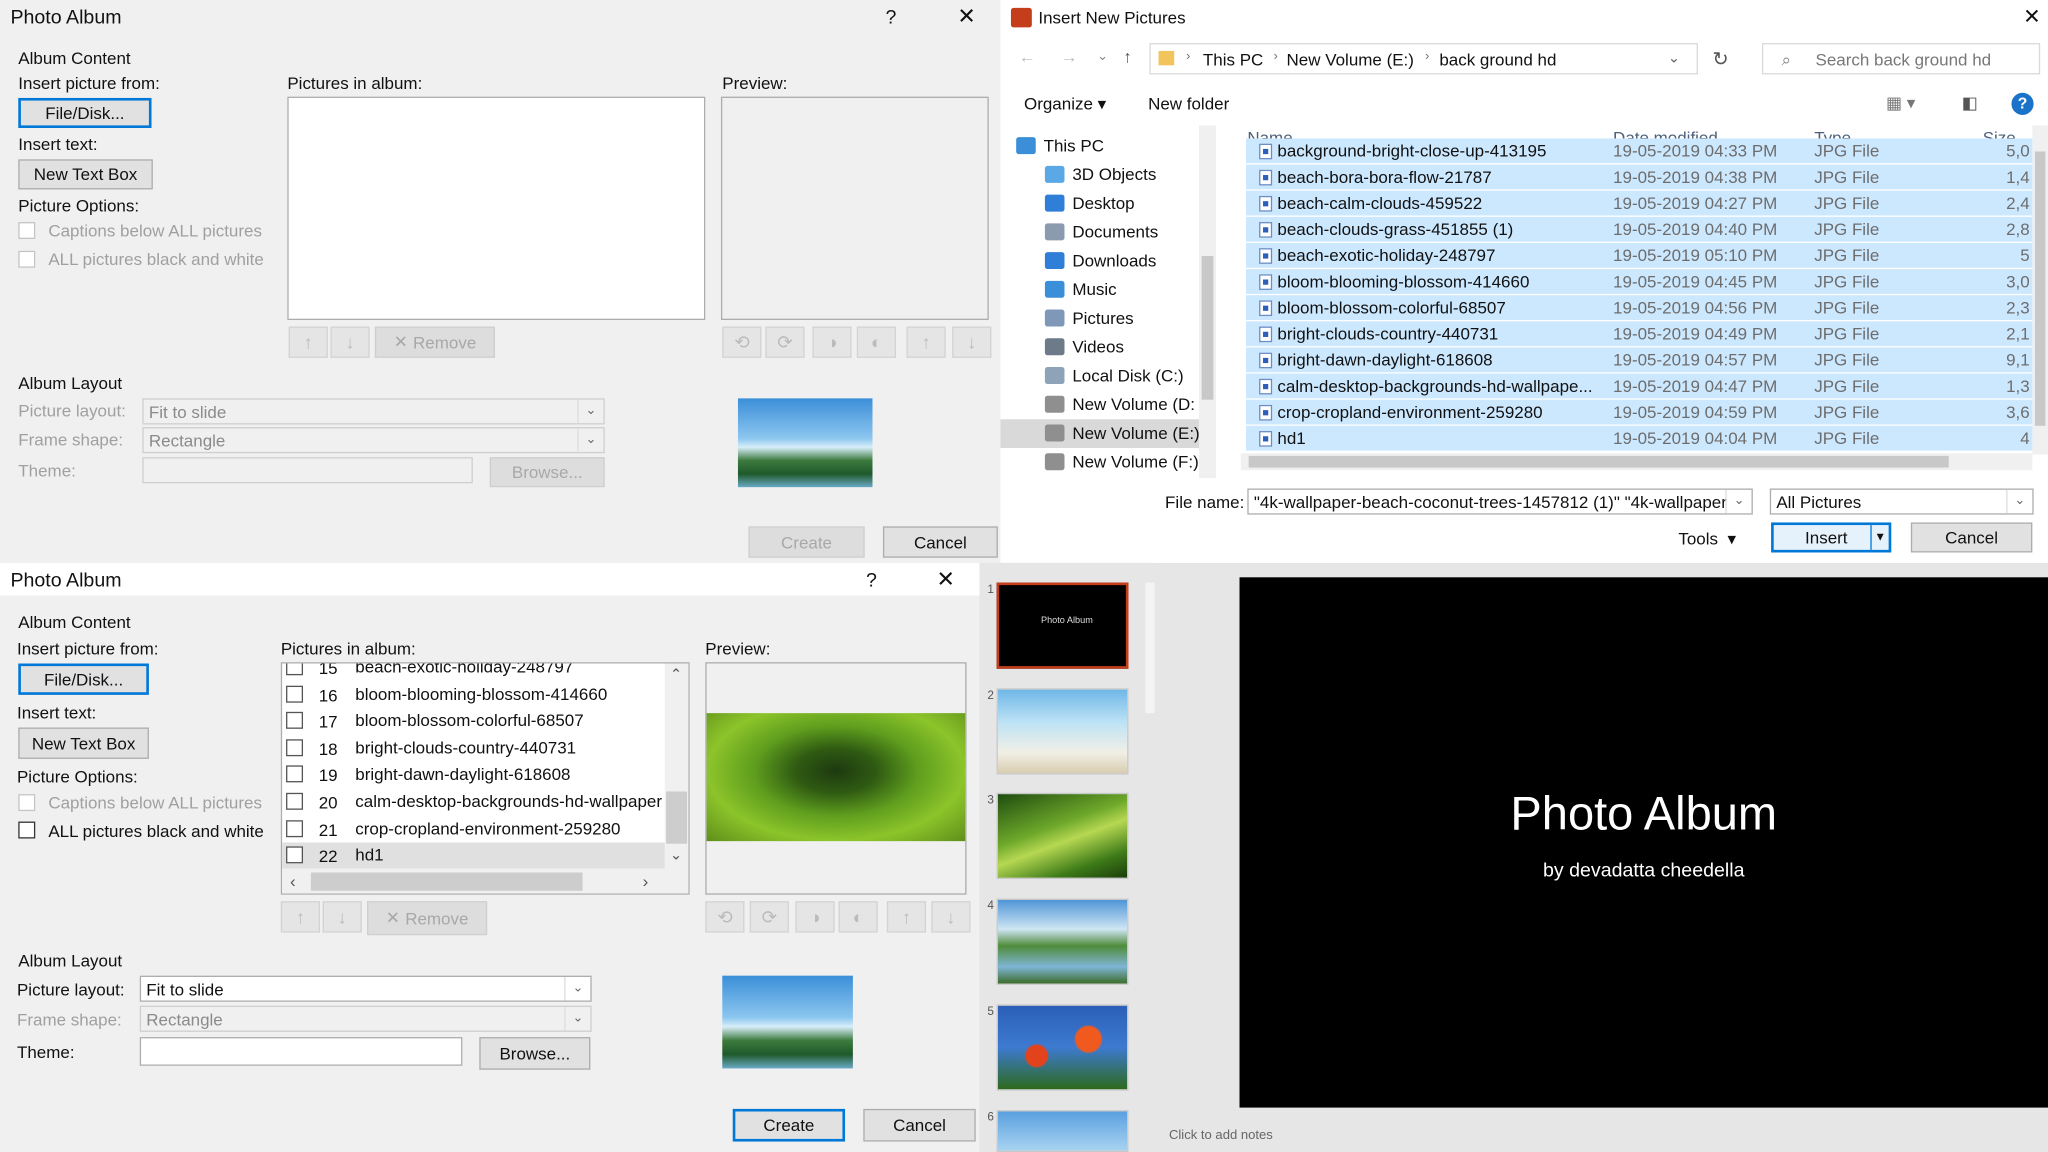  I want to click on album-picture-row: 15 beach-exotic-holiday-248797, so click(473, 672).